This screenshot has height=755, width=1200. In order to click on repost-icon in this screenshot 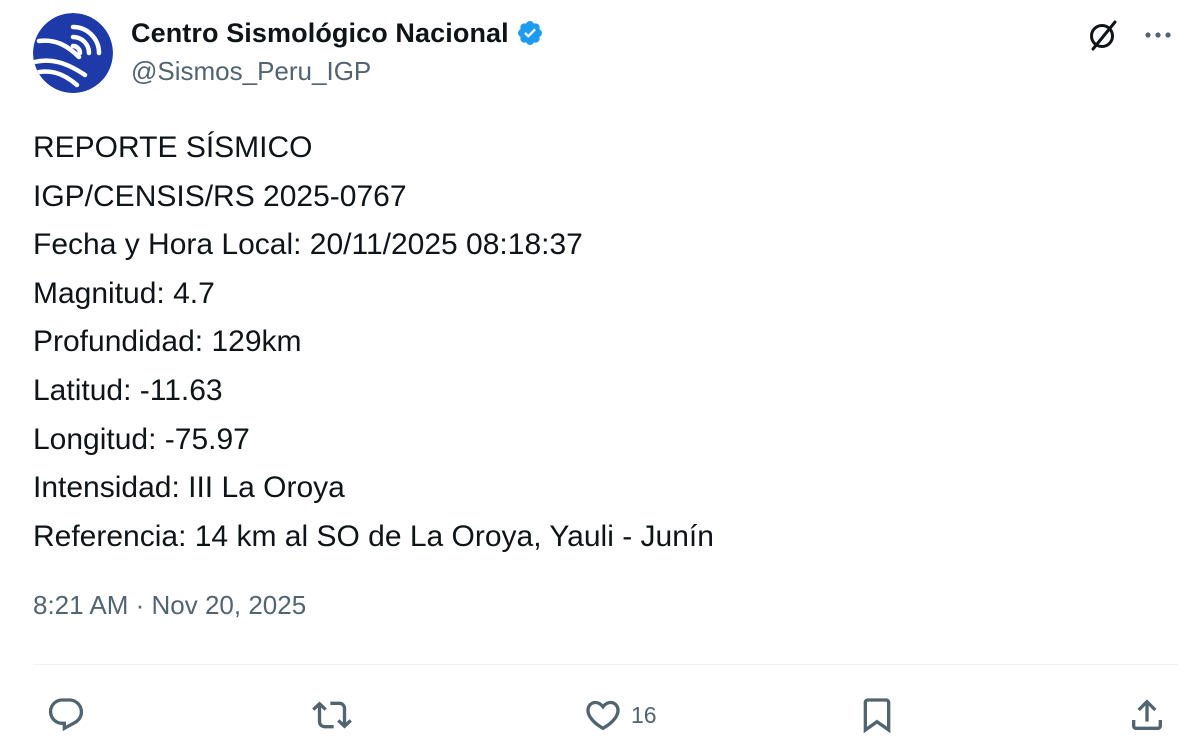, I will do `click(332, 715)`.